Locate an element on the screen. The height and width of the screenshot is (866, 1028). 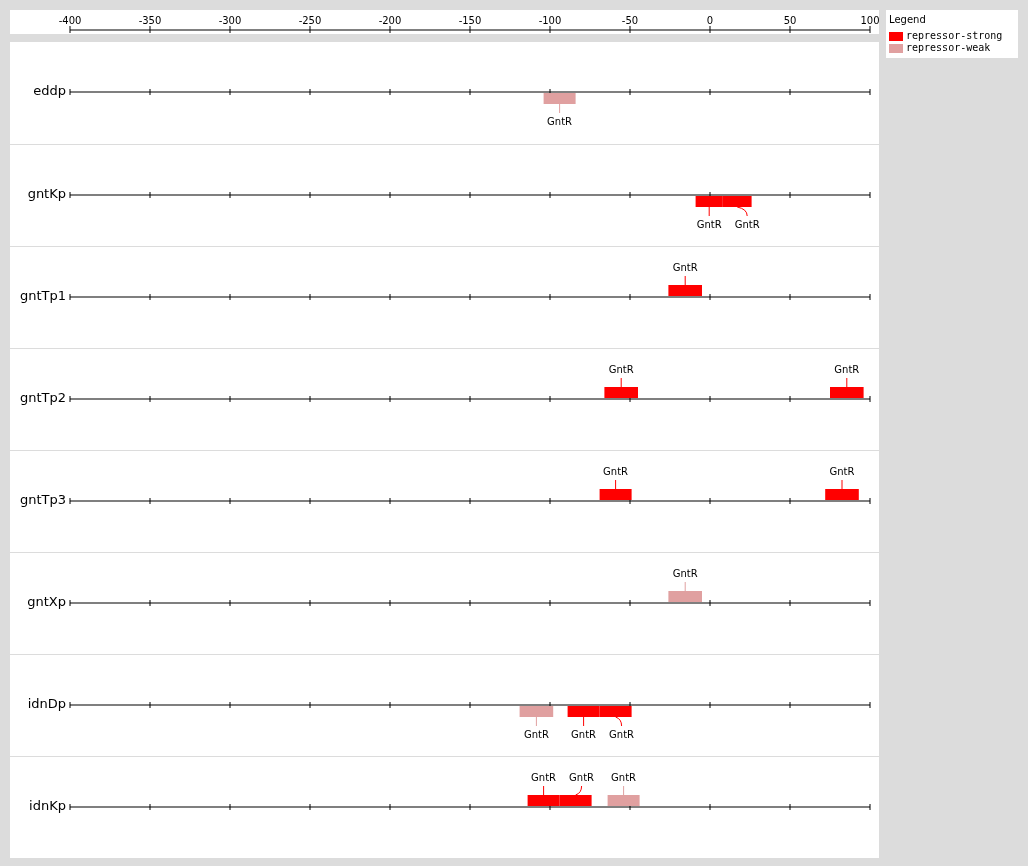
axis-tick-label: -300 is located at coordinates (230, 20).